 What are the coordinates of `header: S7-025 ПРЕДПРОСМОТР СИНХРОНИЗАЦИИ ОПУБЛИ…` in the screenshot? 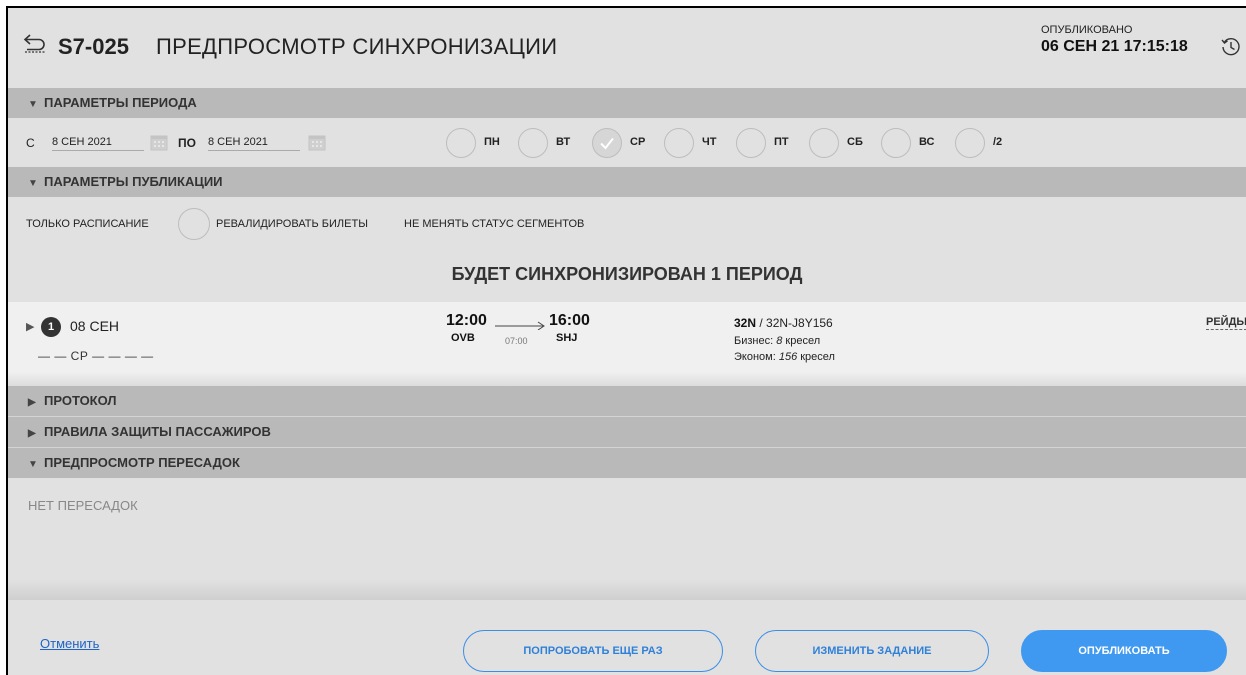 It's located at (627, 48).